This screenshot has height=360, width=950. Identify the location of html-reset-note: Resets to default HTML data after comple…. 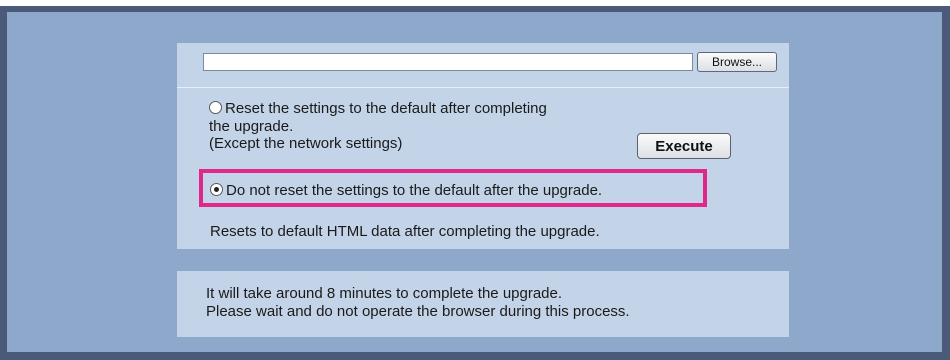
(405, 231).